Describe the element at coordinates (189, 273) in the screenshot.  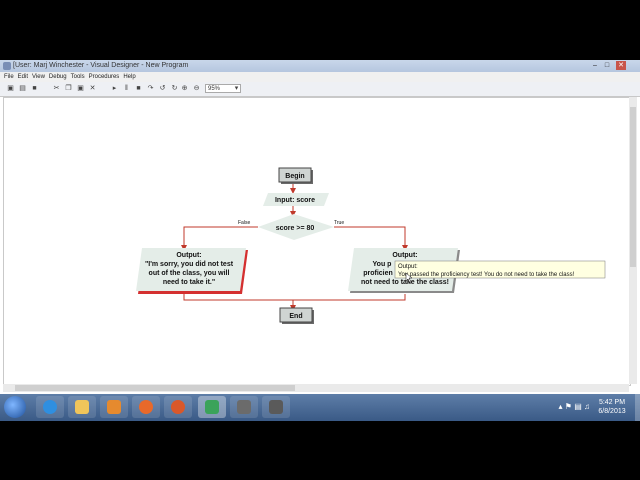
I see `output-left-line2: out of the class, you will` at that location.